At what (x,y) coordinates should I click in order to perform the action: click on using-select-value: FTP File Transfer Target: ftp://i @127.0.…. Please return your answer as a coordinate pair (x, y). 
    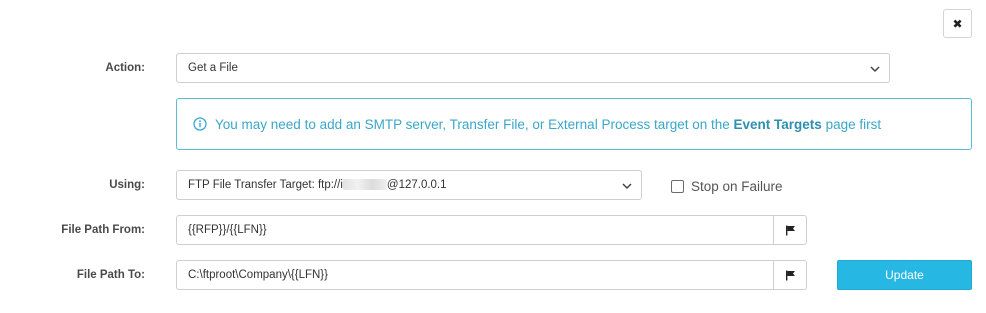
    Looking at the image, I should click on (317, 185).